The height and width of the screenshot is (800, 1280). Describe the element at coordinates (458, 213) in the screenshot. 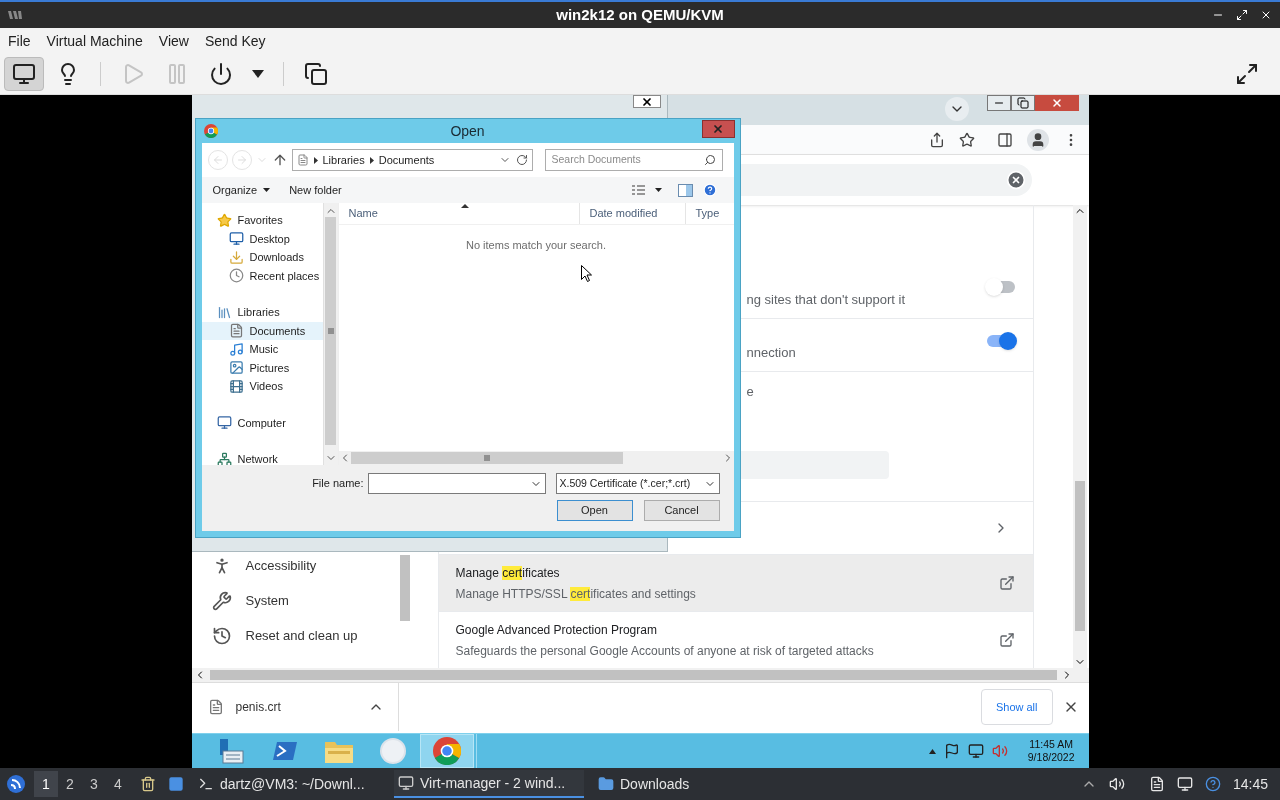

I see `column-header: Name` at that location.